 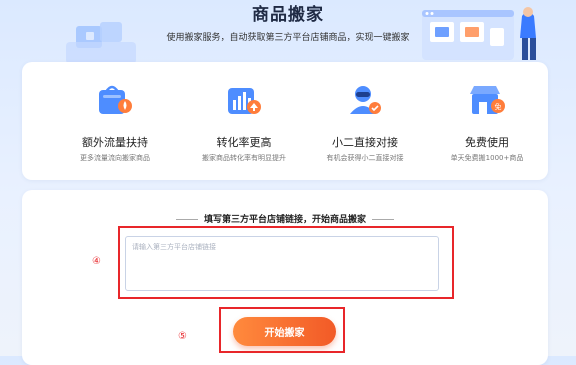 I want to click on customer-service-icon, so click(x=365, y=100).